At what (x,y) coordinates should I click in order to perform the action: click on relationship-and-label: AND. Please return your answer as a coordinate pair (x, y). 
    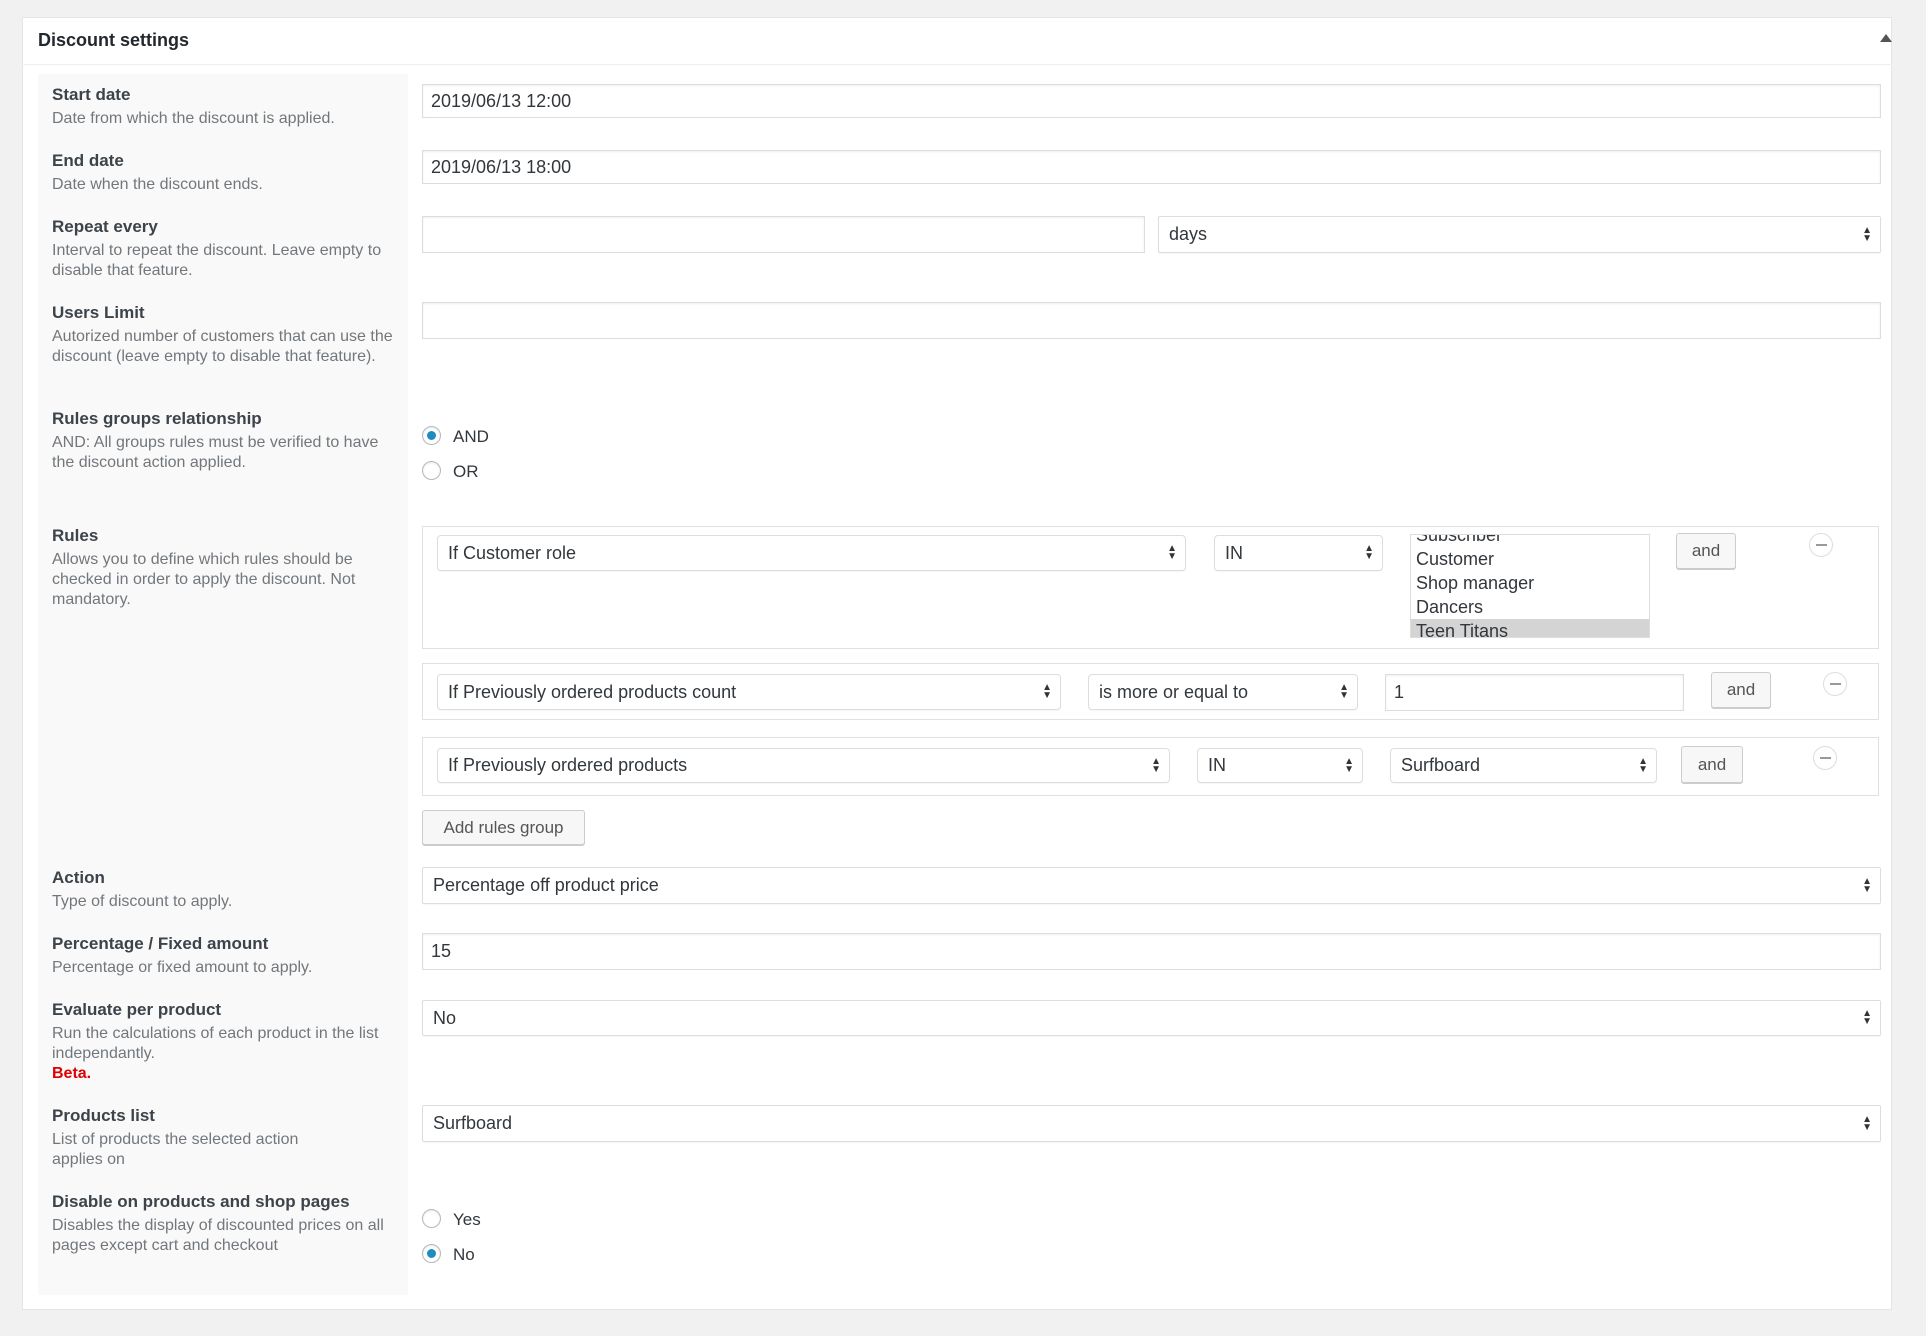
    Looking at the image, I should click on (471, 436).